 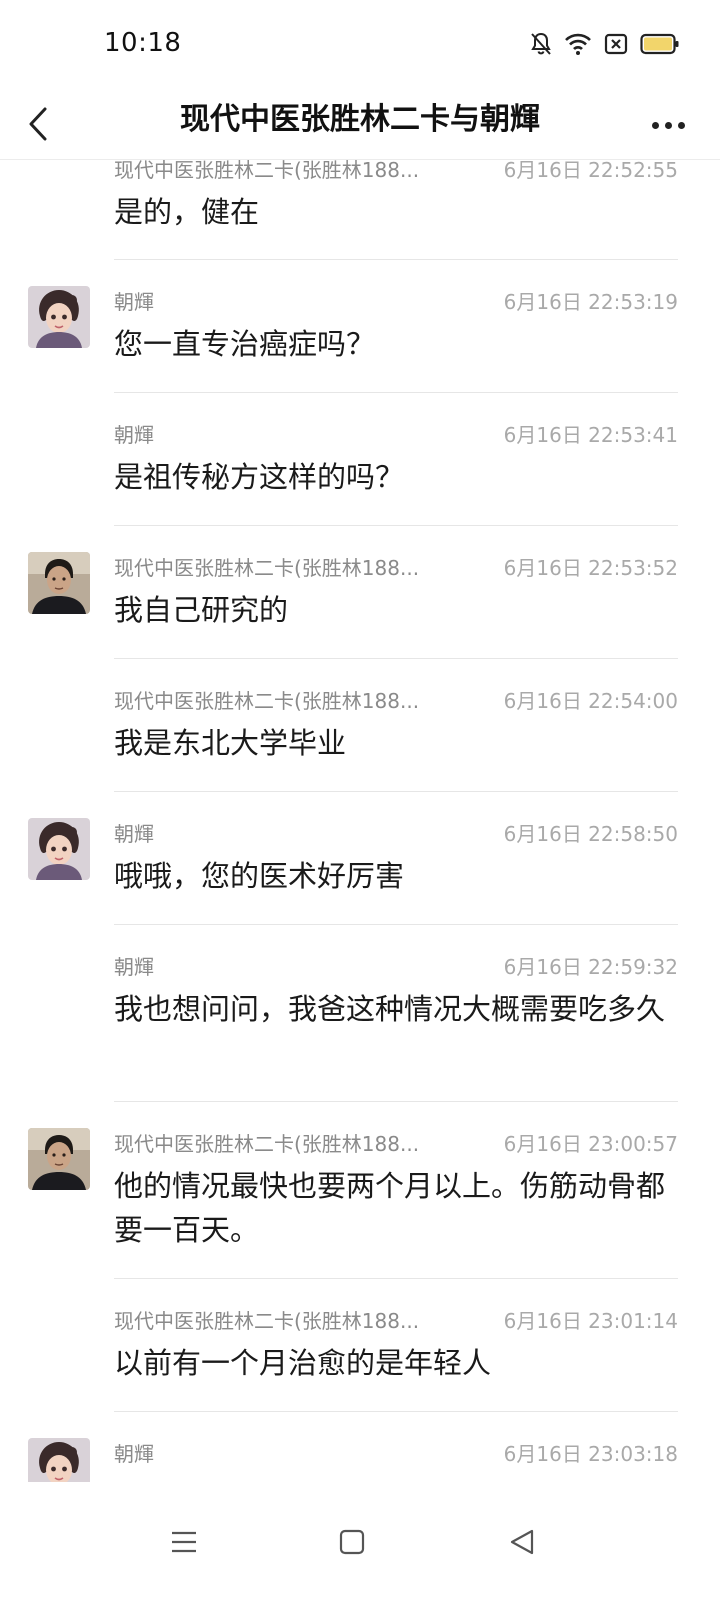 I want to click on message-text: 我是东北大学毕业, so click(x=230, y=743).